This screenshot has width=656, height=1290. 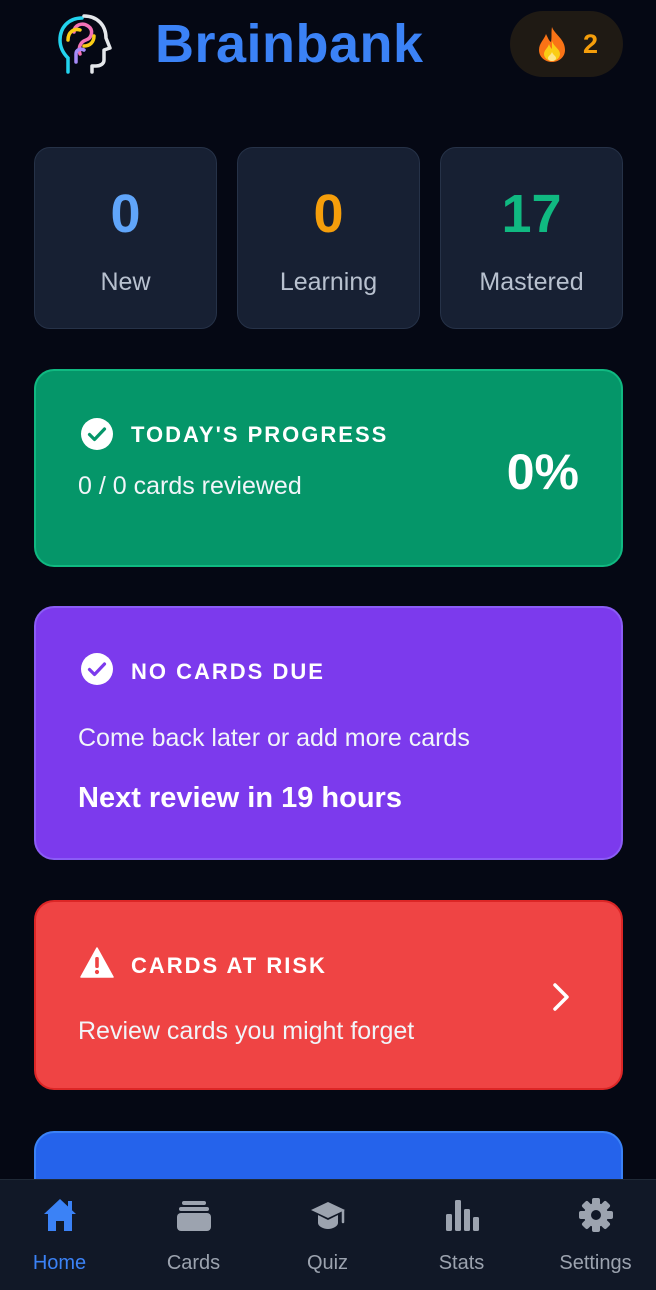 What do you see at coordinates (274, 738) in the screenshot?
I see `due-subtitle: Come back later or add more cards` at bounding box center [274, 738].